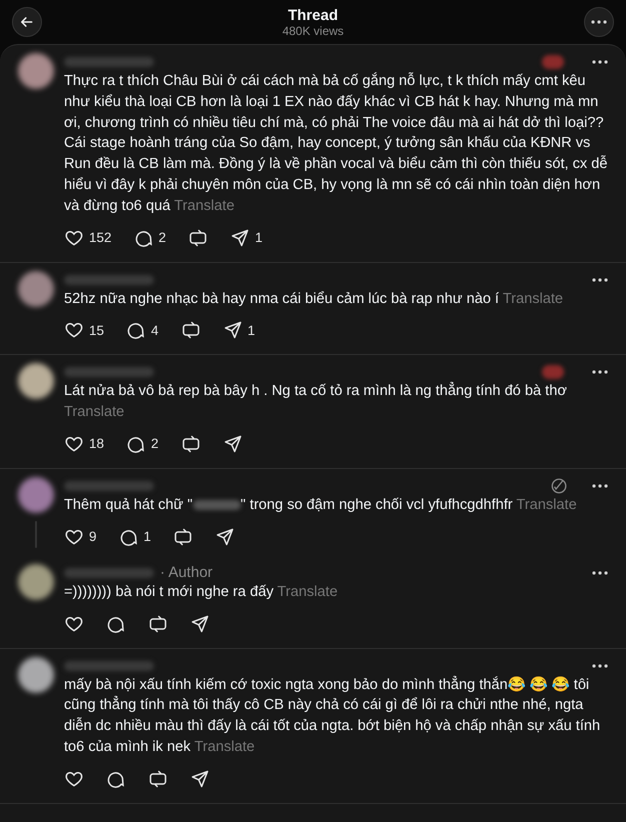  Describe the element at coordinates (201, 592) in the screenshot. I see `post-text: =)))))))) bà nói t mới nghe ra đấy Translate` at that location.